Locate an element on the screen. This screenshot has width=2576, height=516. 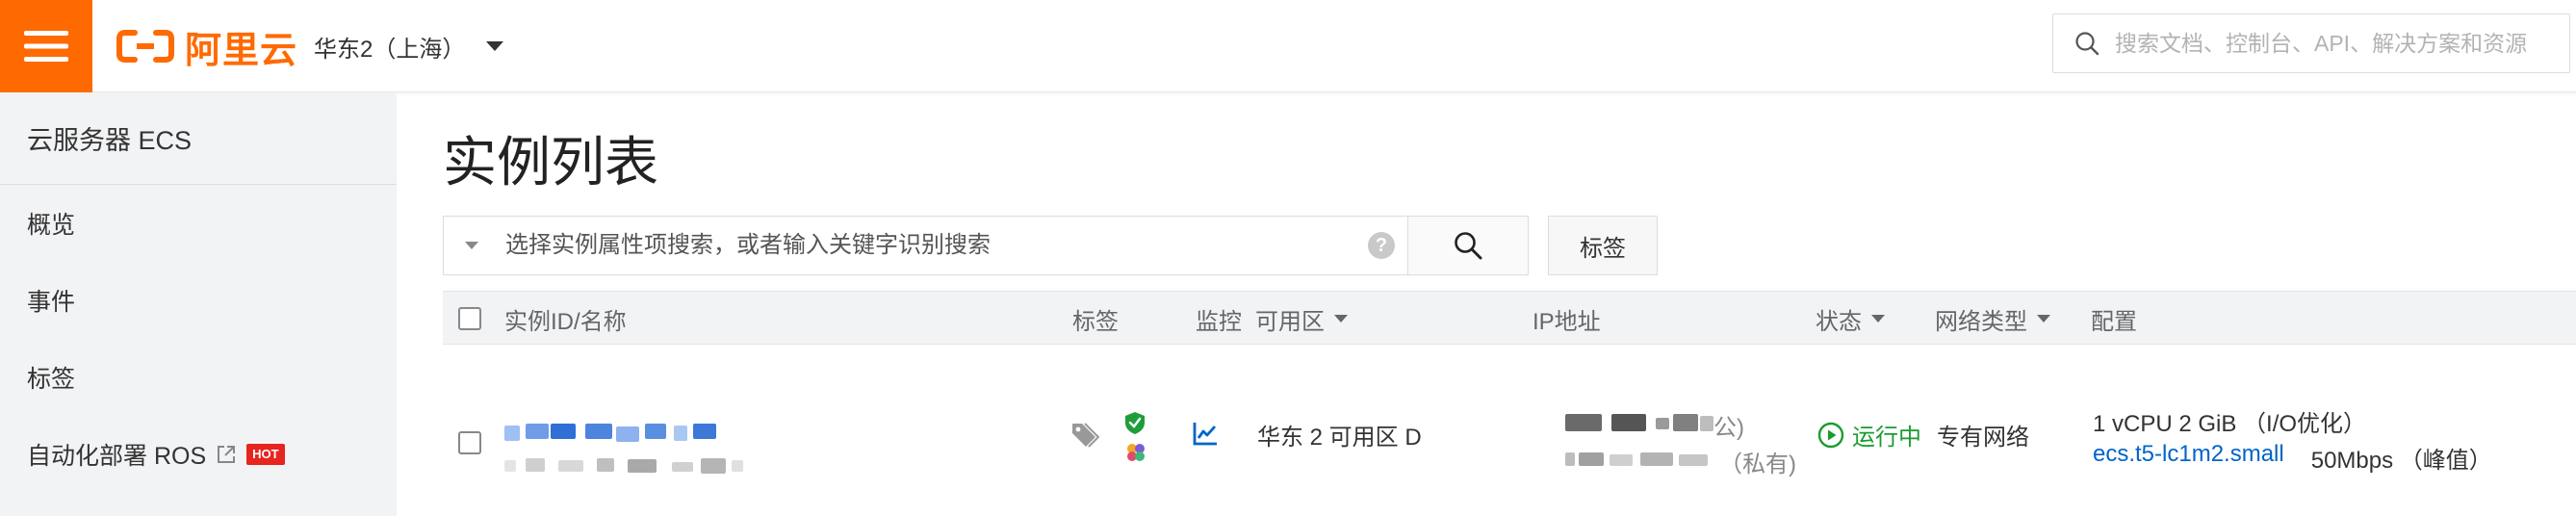
select-all-checkbox is located at coordinates (470, 319).